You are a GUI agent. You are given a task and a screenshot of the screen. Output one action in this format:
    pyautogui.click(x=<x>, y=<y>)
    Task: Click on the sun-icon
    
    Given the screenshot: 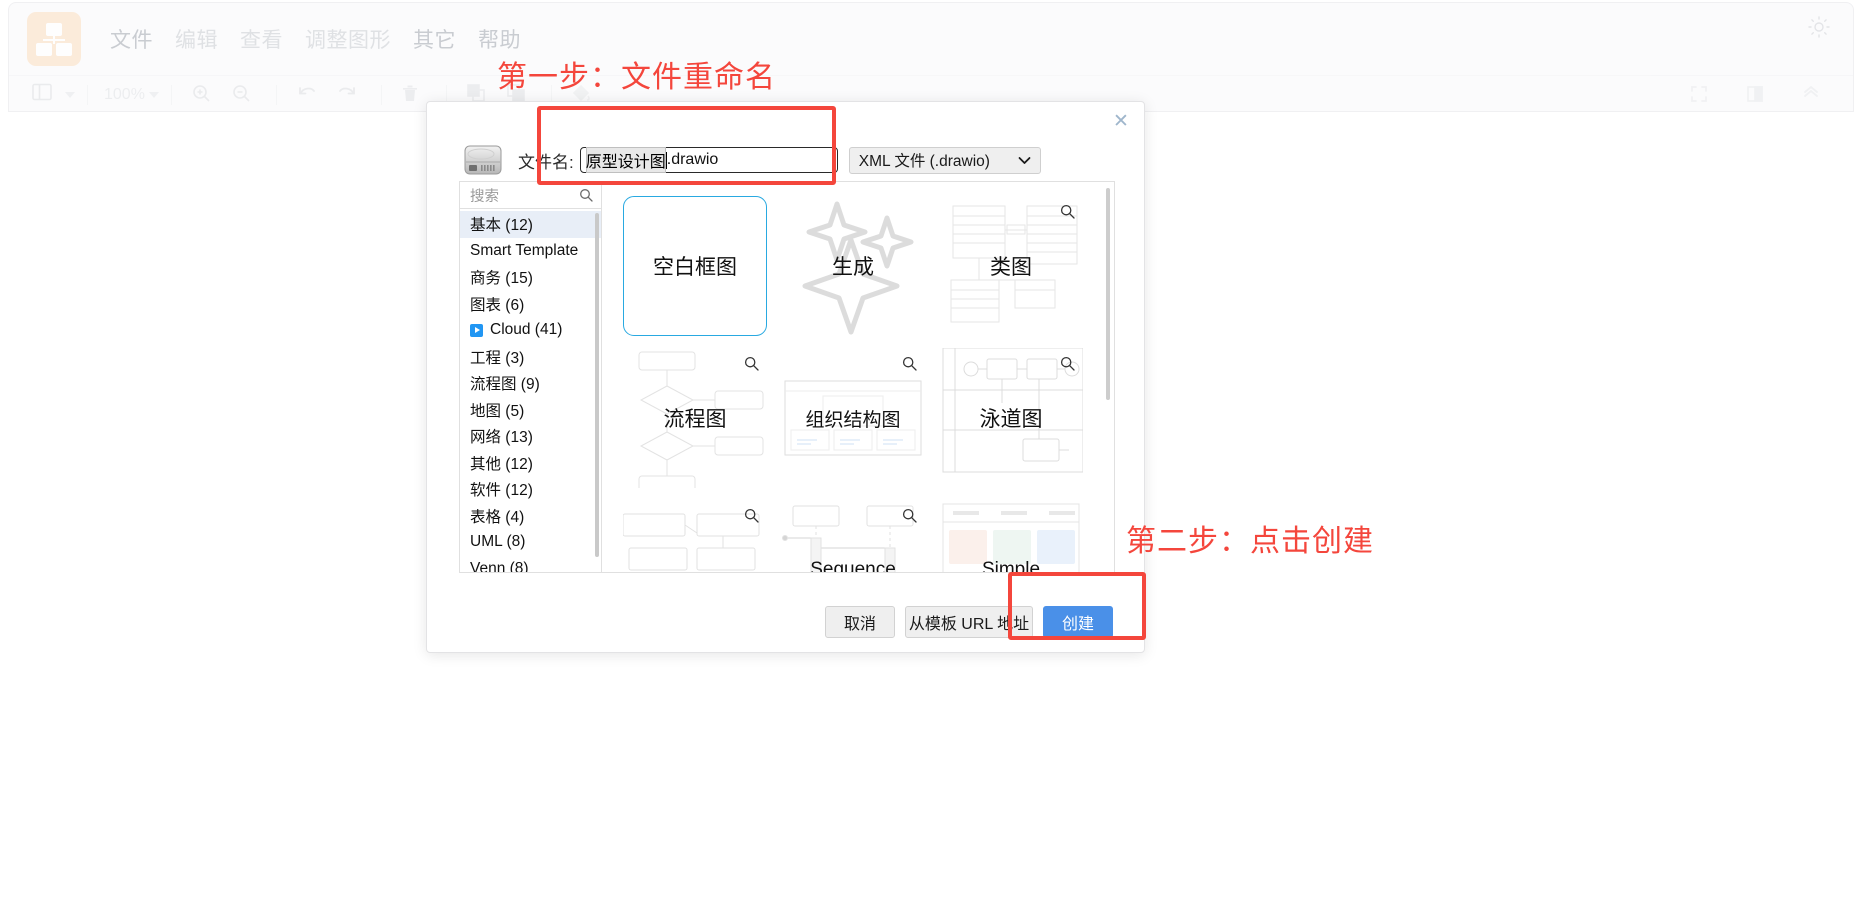 What is the action you would take?
    pyautogui.click(x=1819, y=27)
    